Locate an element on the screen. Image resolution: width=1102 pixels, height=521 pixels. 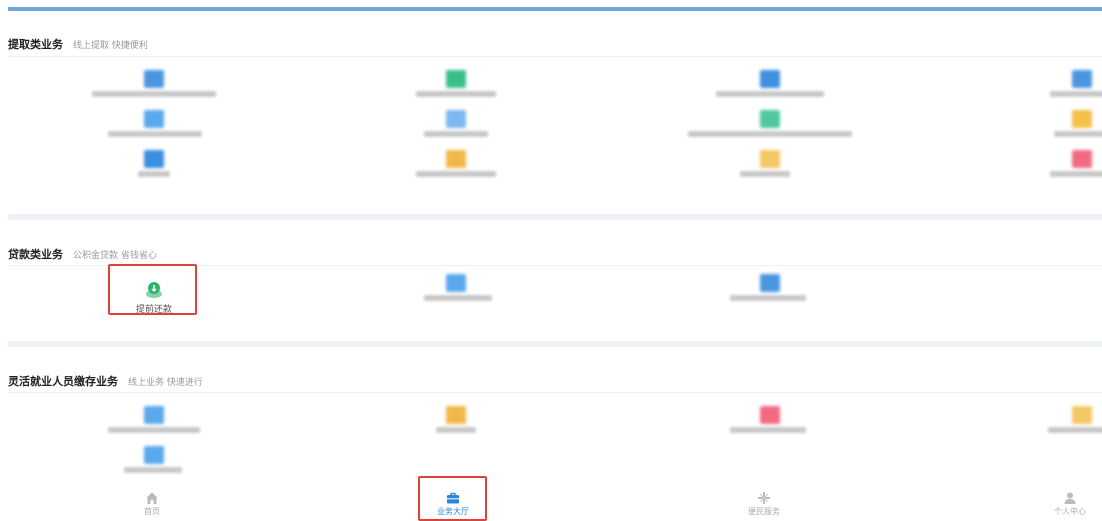
tab-convenience: 便民服务 is located at coordinates (764, 503).